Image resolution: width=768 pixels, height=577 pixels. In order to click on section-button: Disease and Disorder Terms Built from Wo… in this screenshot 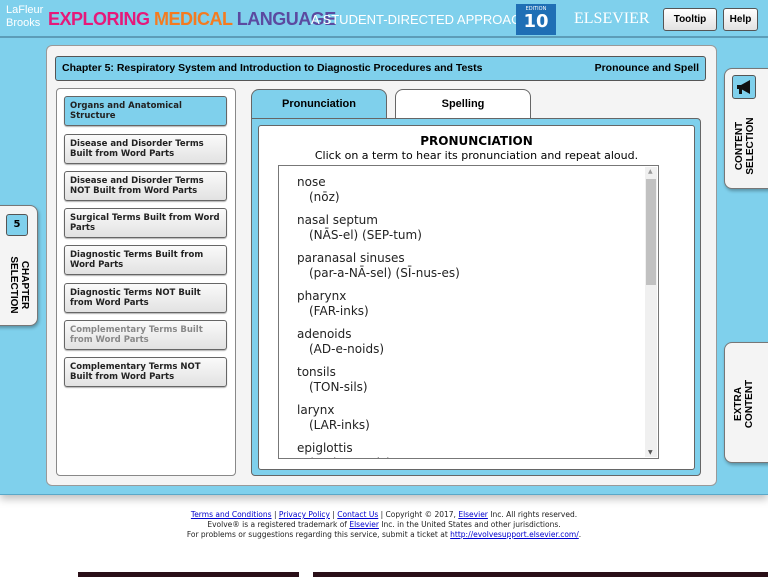, I will do `click(145, 149)`.